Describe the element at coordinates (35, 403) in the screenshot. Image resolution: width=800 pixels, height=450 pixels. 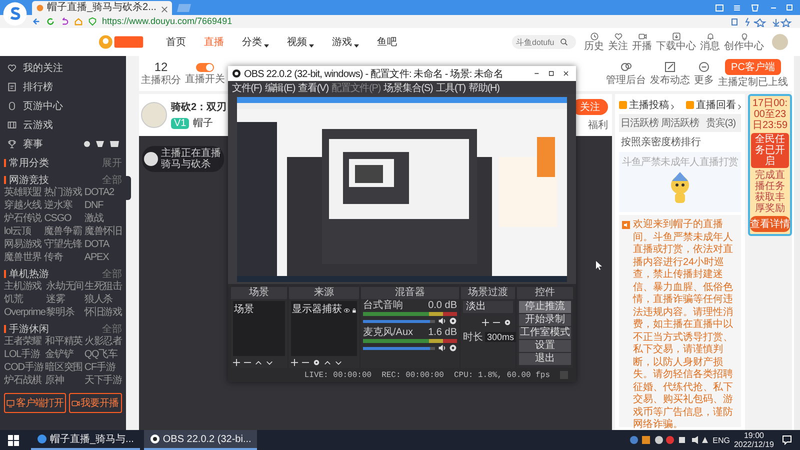
I see `open-client-button: 客户端打开` at that location.